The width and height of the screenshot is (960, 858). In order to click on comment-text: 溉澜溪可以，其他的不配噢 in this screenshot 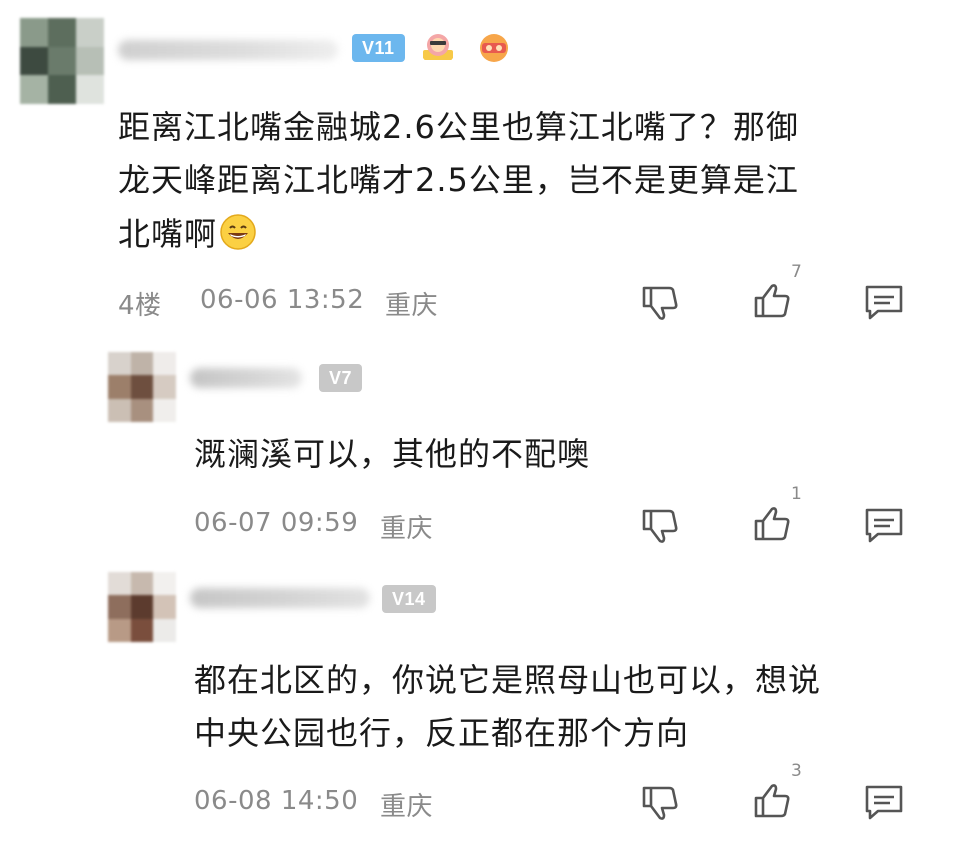, I will do `click(392, 454)`.